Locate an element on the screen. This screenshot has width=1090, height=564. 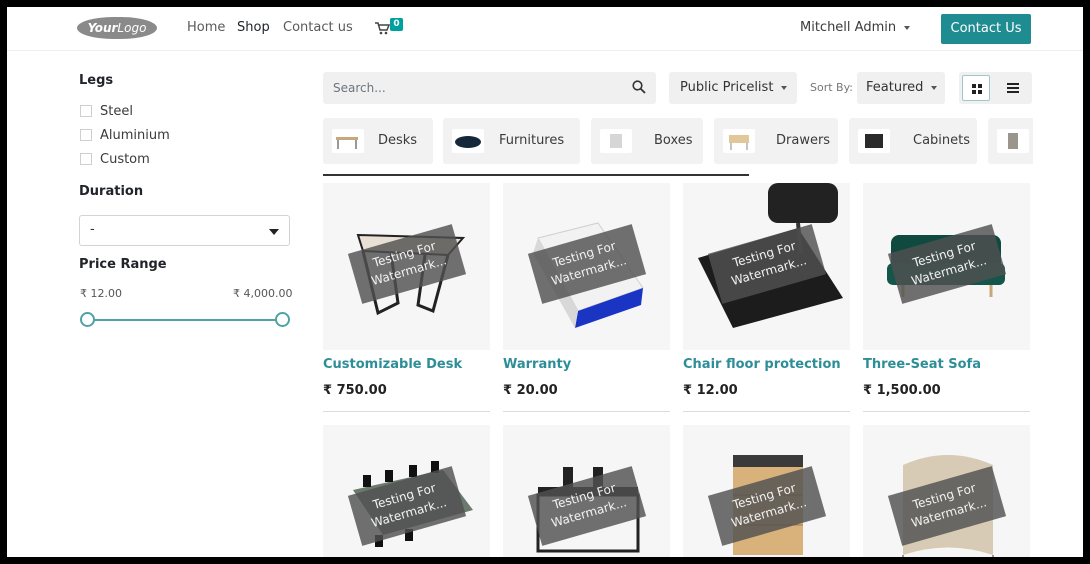
product-price: ₹ 20.00 is located at coordinates (530, 390).